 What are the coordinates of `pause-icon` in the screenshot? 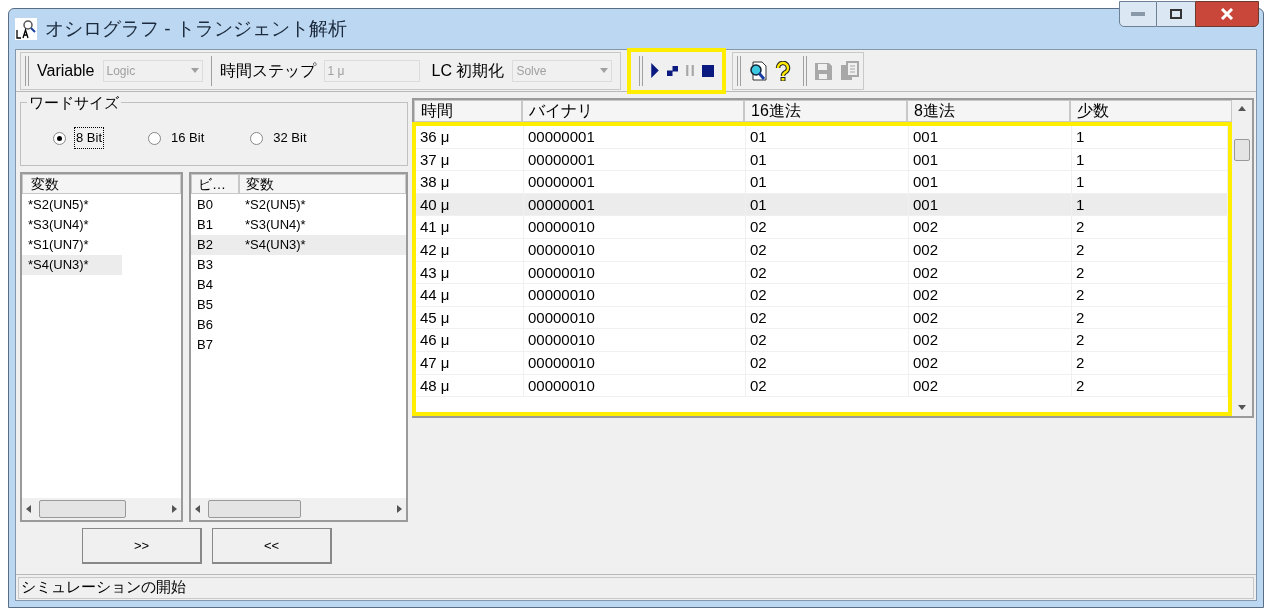 It's located at (690, 70).